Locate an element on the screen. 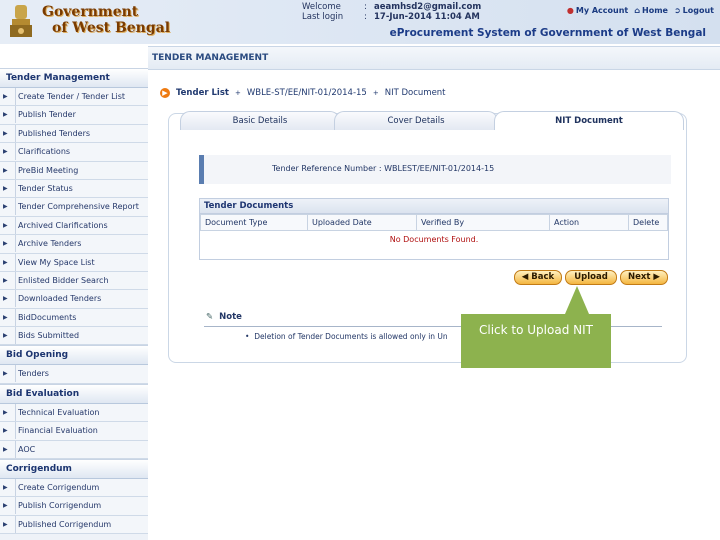 The width and height of the screenshot is (720, 540). sidebar-item-archive-tenders: ▶ Archive Tenders is located at coordinates (74, 244).